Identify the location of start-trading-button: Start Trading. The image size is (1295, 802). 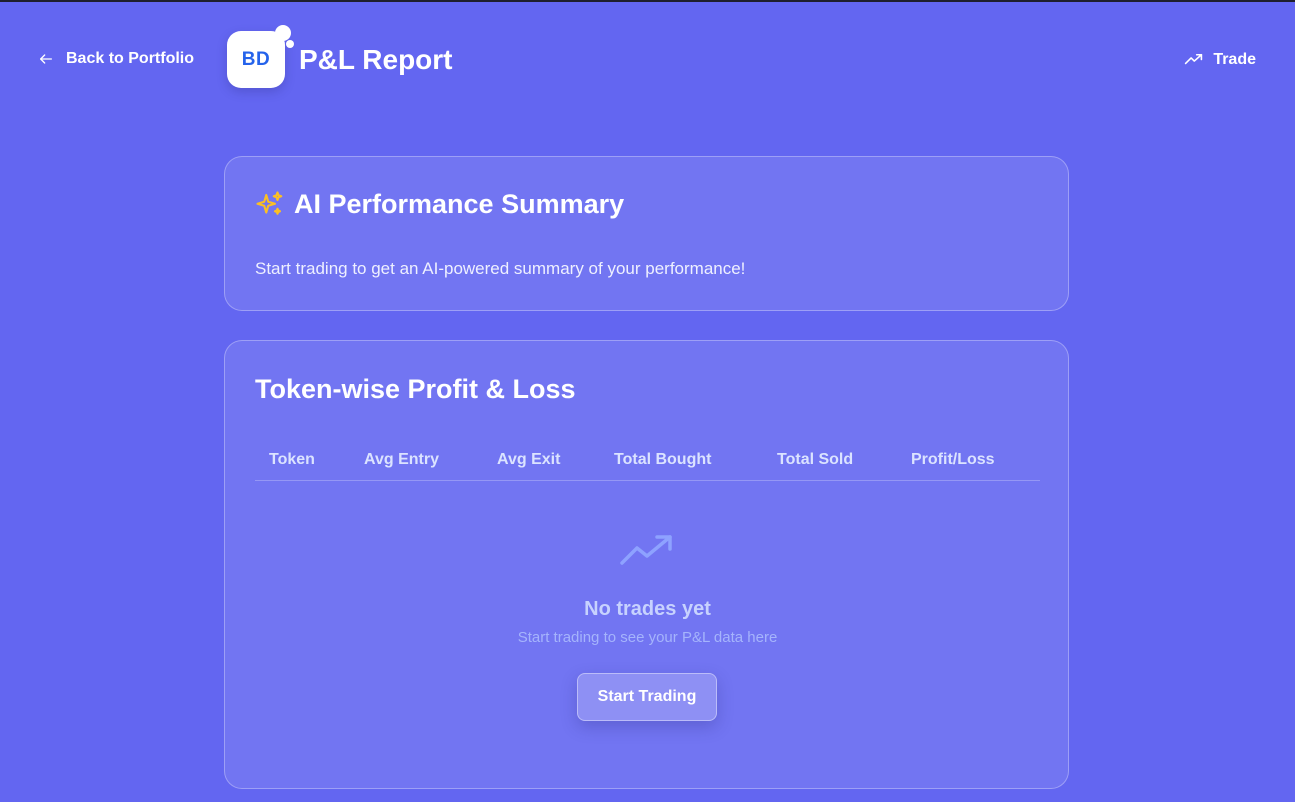
(647, 697).